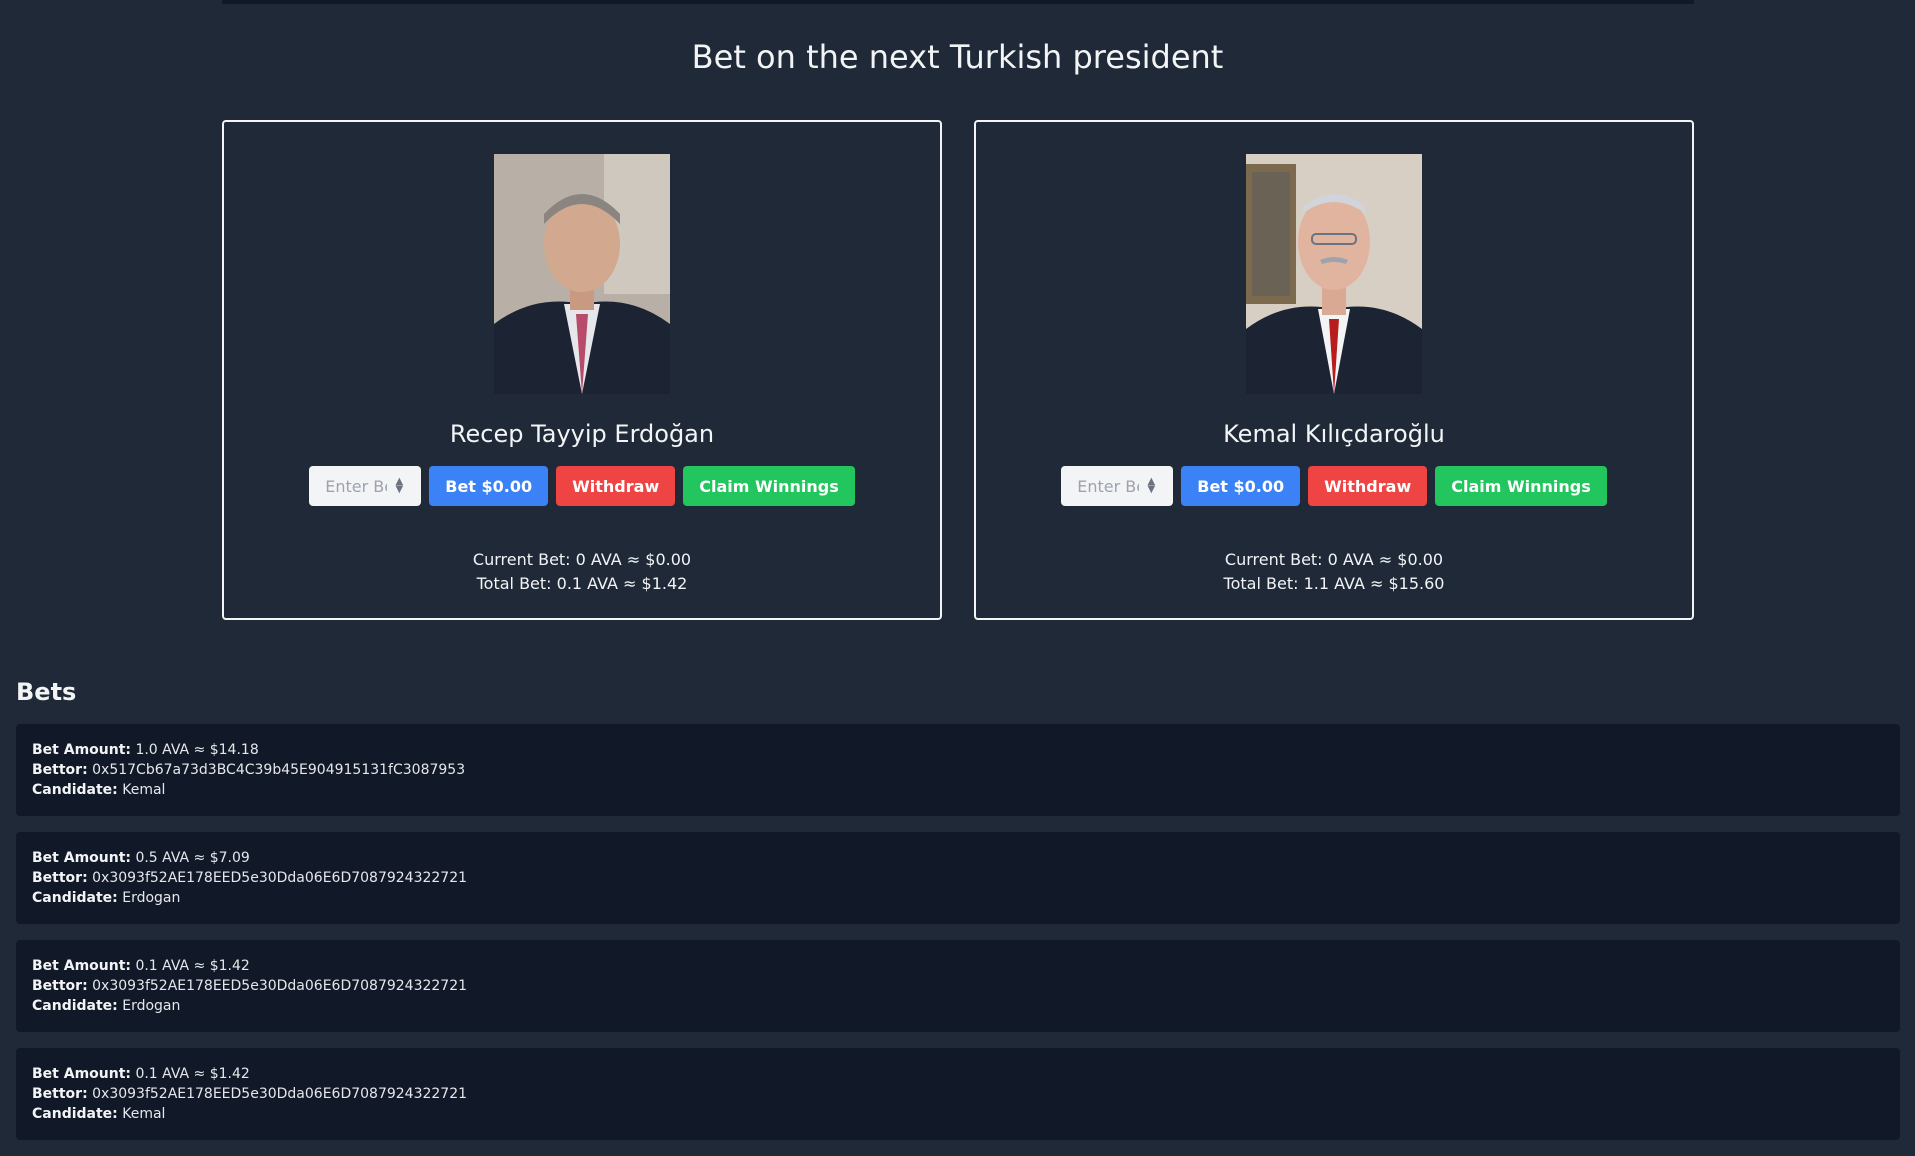 This screenshot has width=1915, height=1156. What do you see at coordinates (1334, 274) in the screenshot?
I see `candidate-photo-kemal` at bounding box center [1334, 274].